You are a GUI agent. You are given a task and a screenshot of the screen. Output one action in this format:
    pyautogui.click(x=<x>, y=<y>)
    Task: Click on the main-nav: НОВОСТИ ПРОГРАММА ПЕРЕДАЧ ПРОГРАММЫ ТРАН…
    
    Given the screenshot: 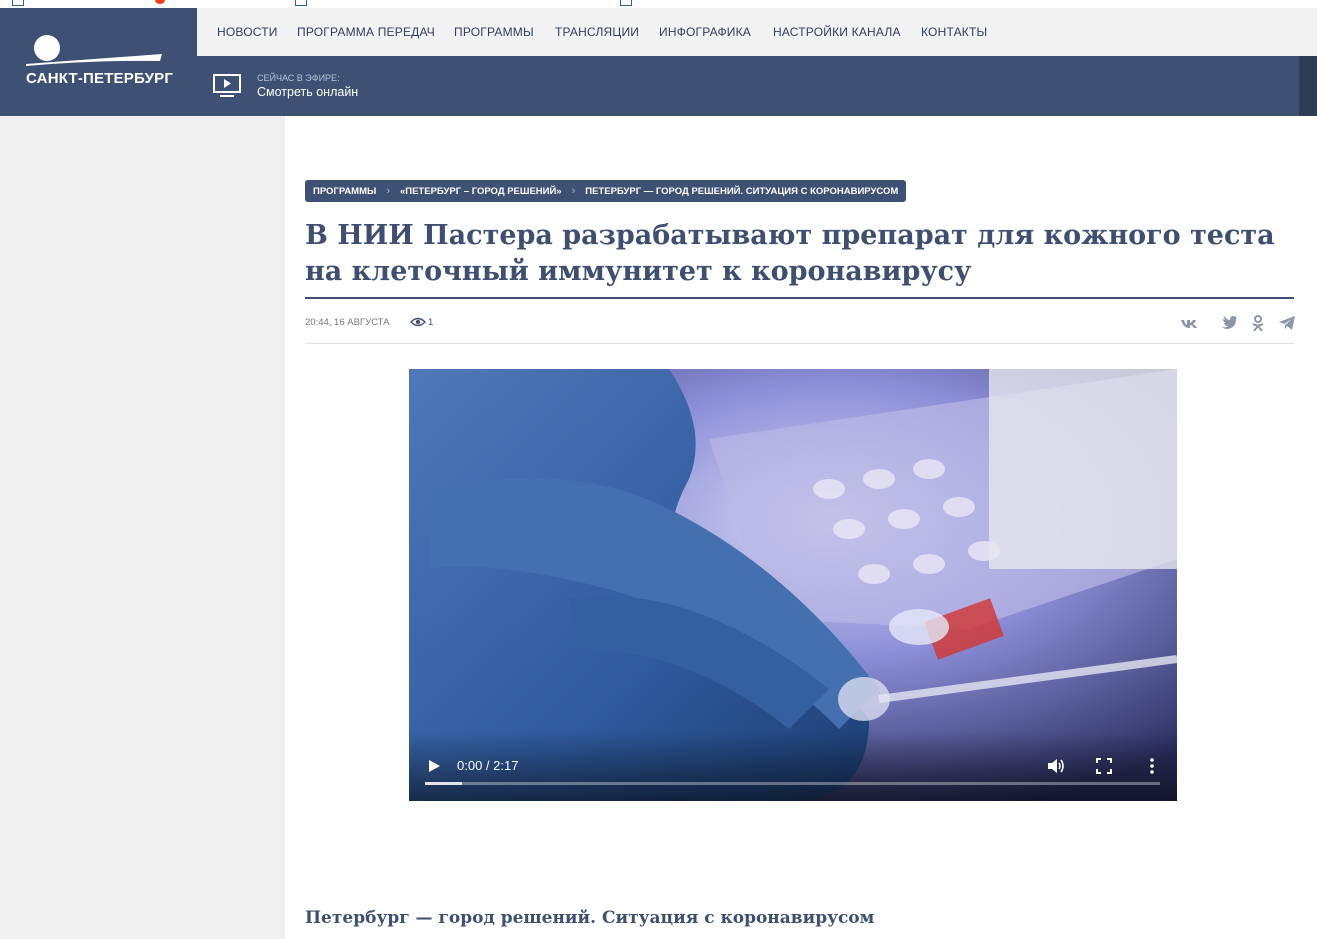 What is the action you would take?
    pyautogui.click(x=757, y=32)
    